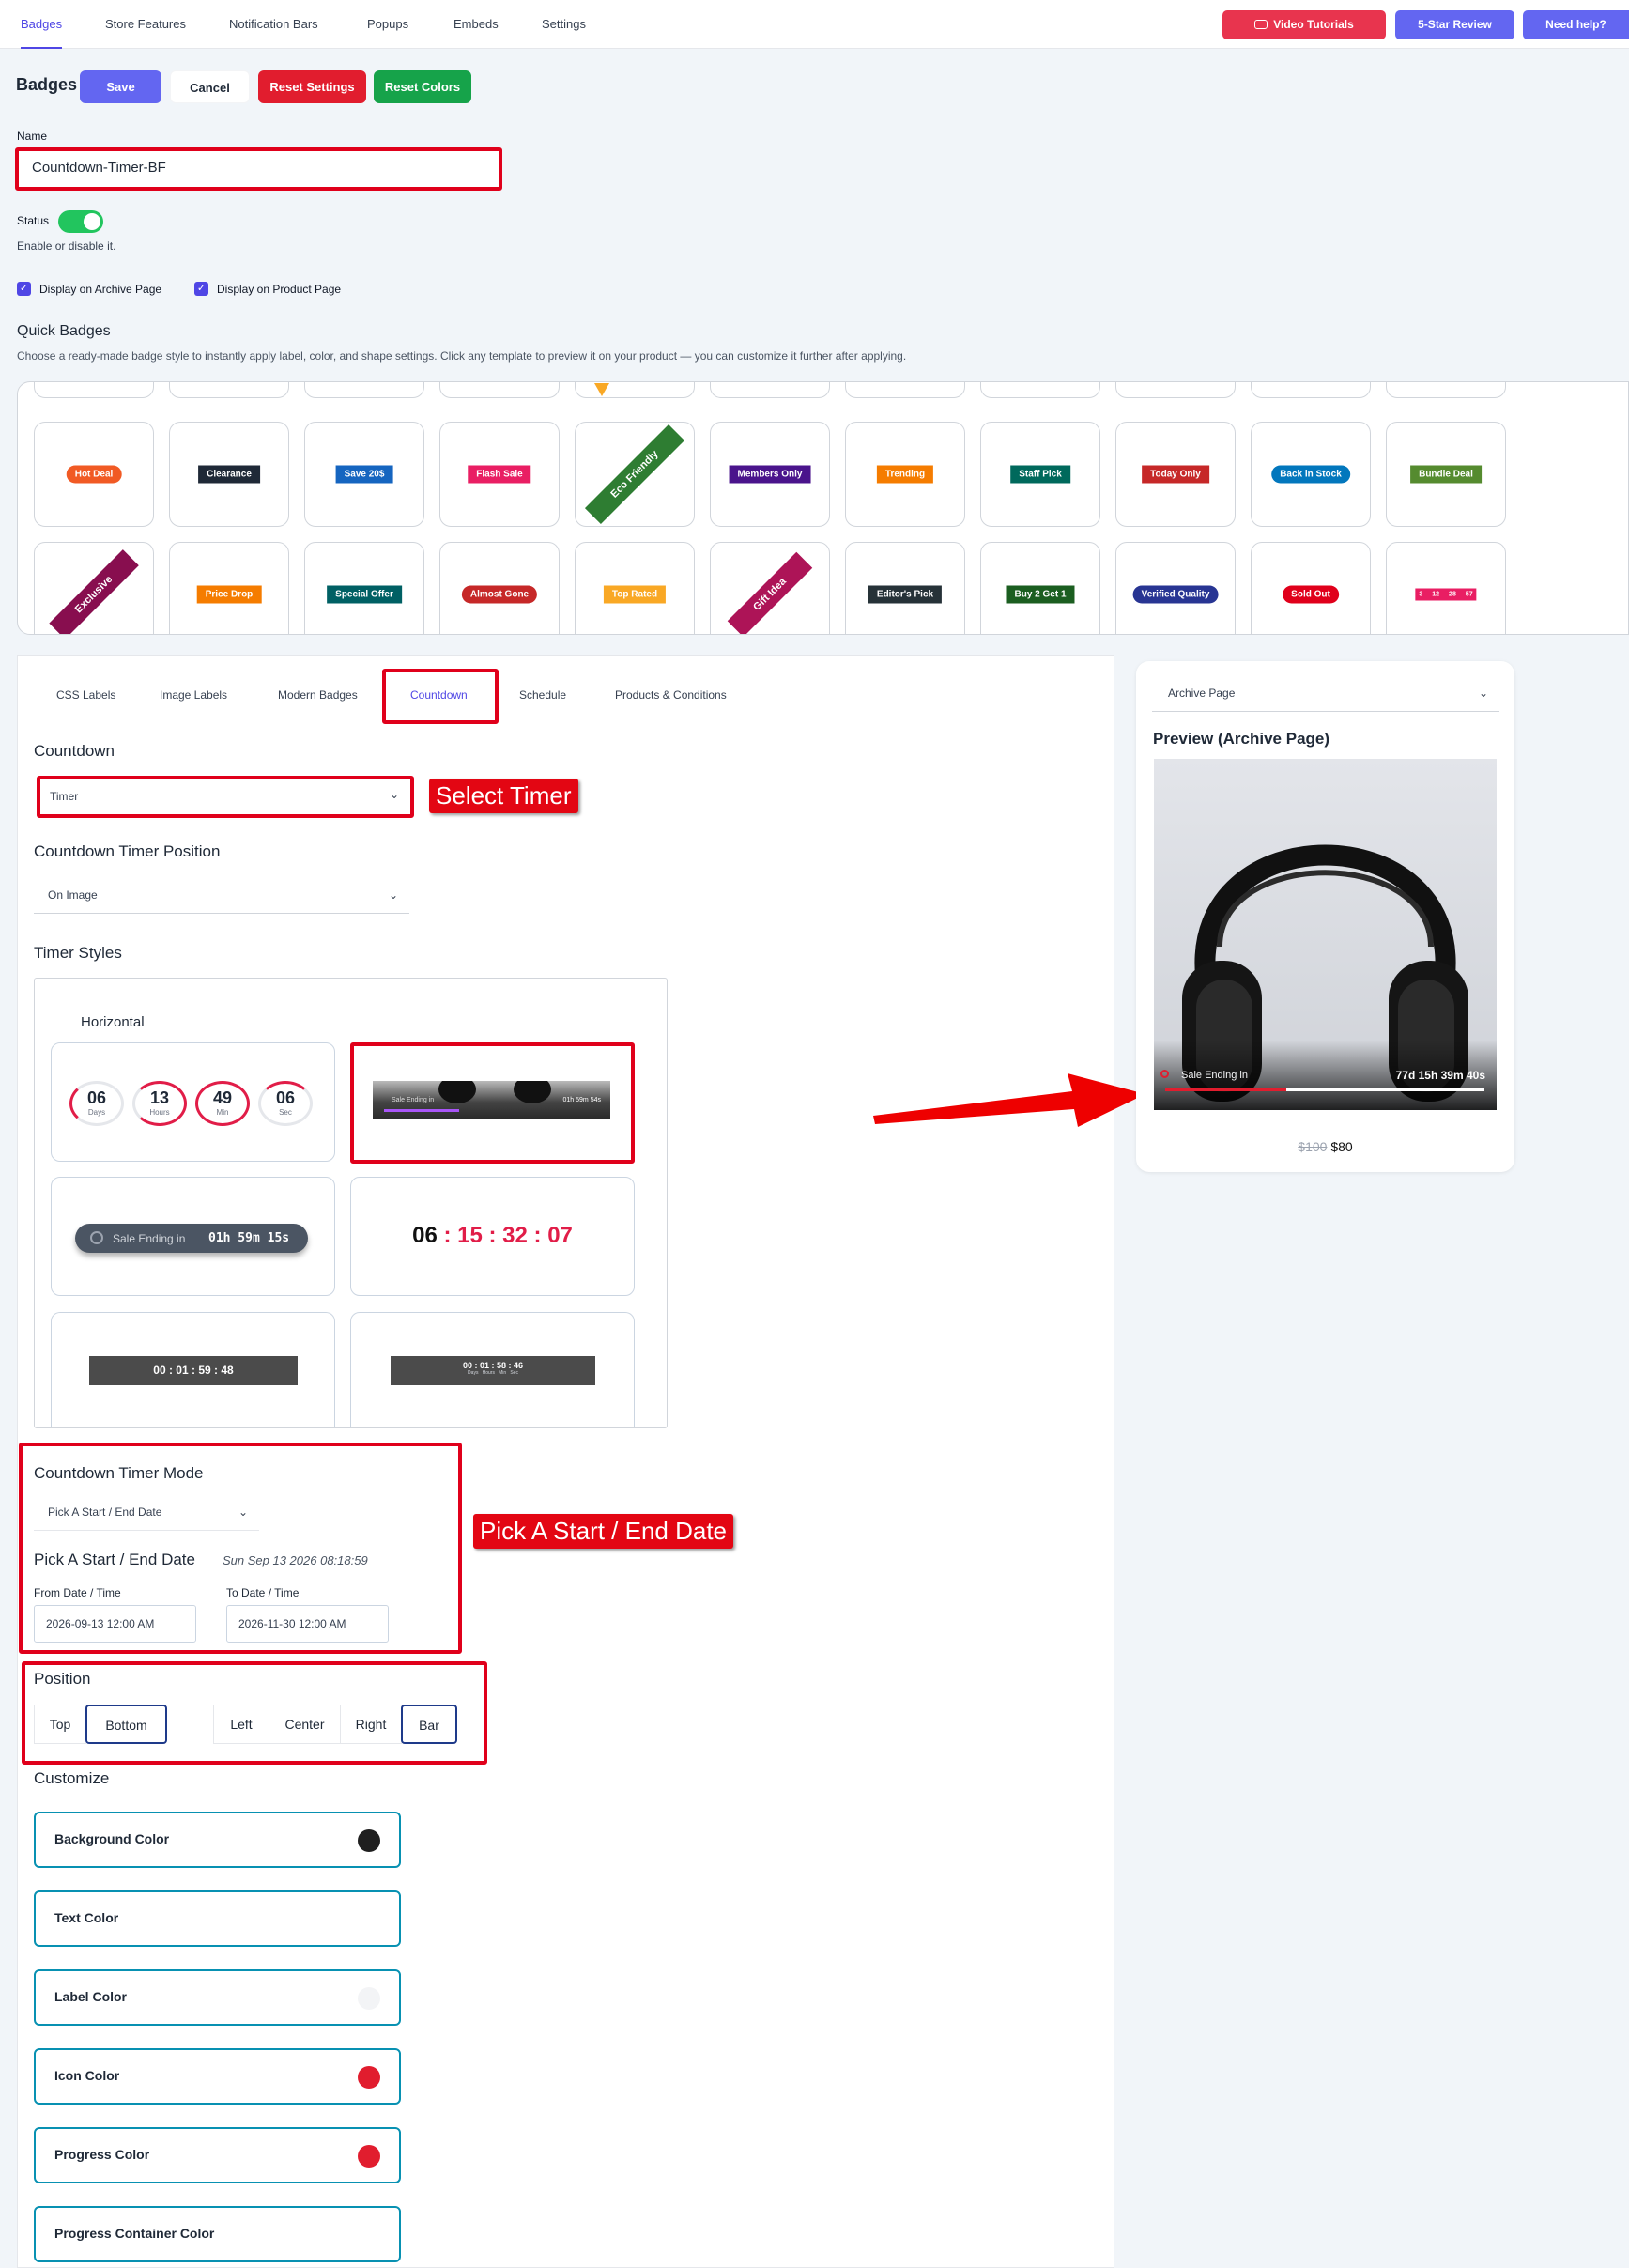  I want to click on subtab-products-conditions: Products & Conditions, so click(671, 695).